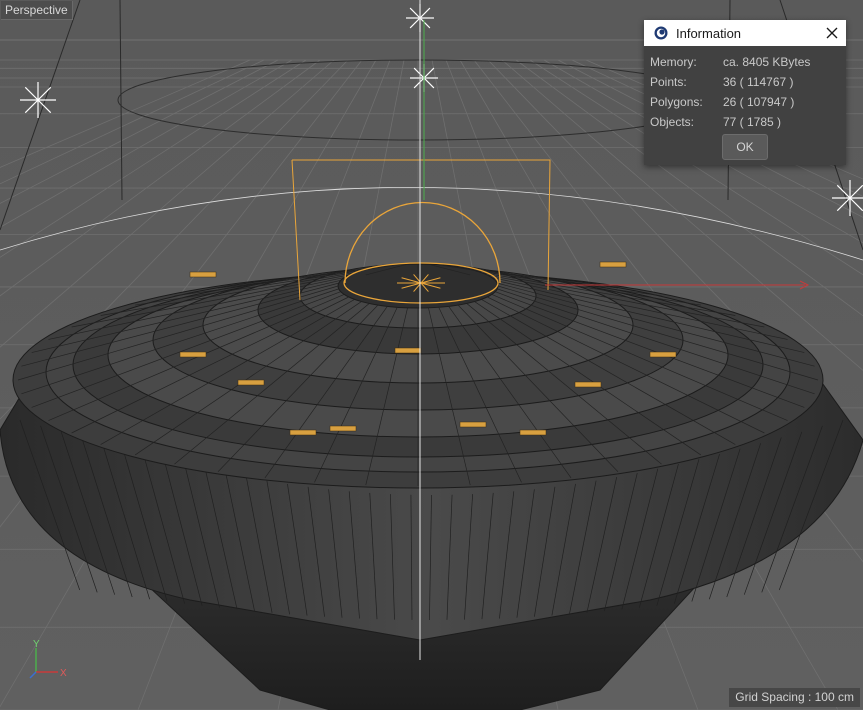  Describe the element at coordinates (63, 673) in the screenshot. I see `x-axis-label: X` at that location.